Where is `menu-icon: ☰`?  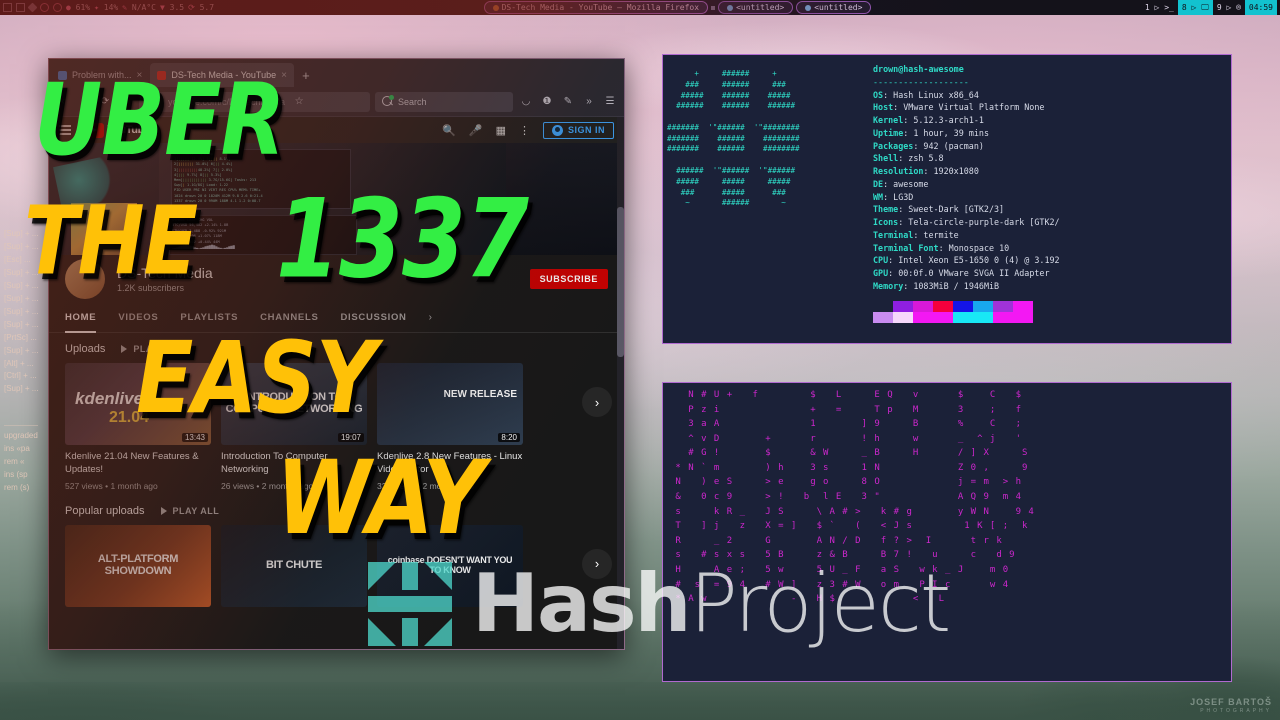 menu-icon: ☰ is located at coordinates (610, 102).